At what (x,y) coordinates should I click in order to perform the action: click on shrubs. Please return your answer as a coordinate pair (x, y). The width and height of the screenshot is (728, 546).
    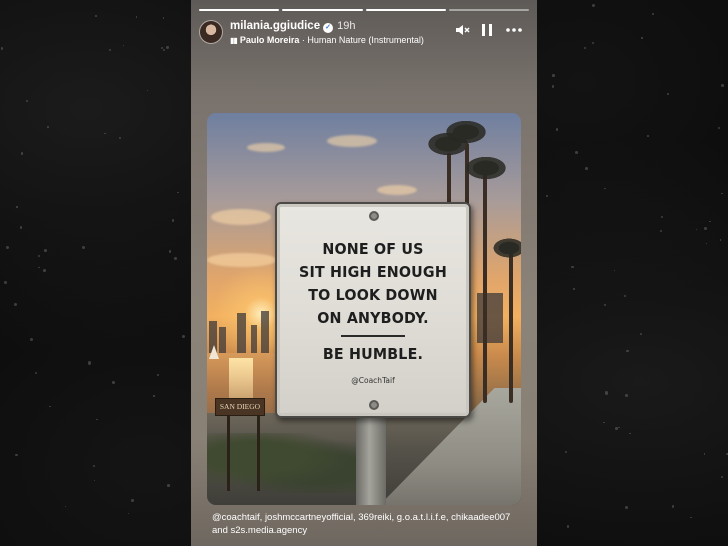
    Looking at the image, I should click on (287, 463).